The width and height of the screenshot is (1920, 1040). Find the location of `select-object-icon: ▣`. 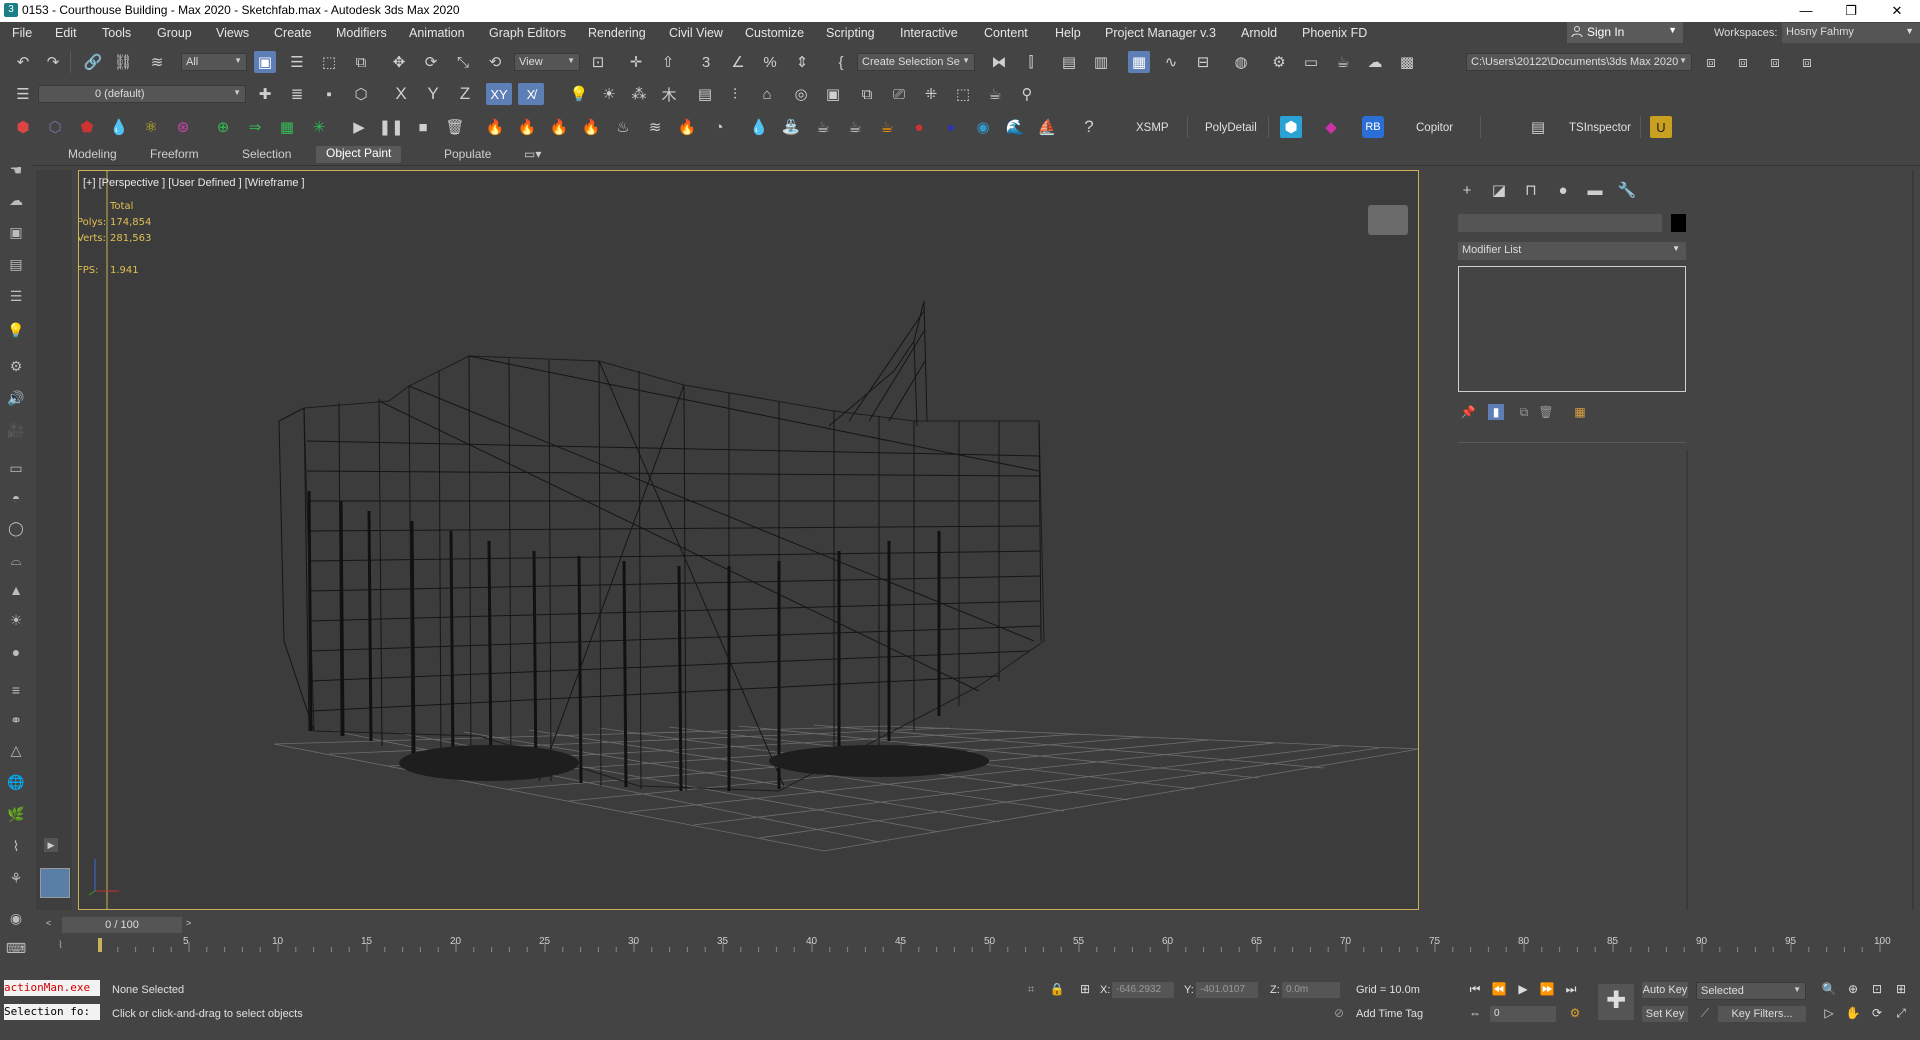

select-object-icon: ▣ is located at coordinates (265, 62).